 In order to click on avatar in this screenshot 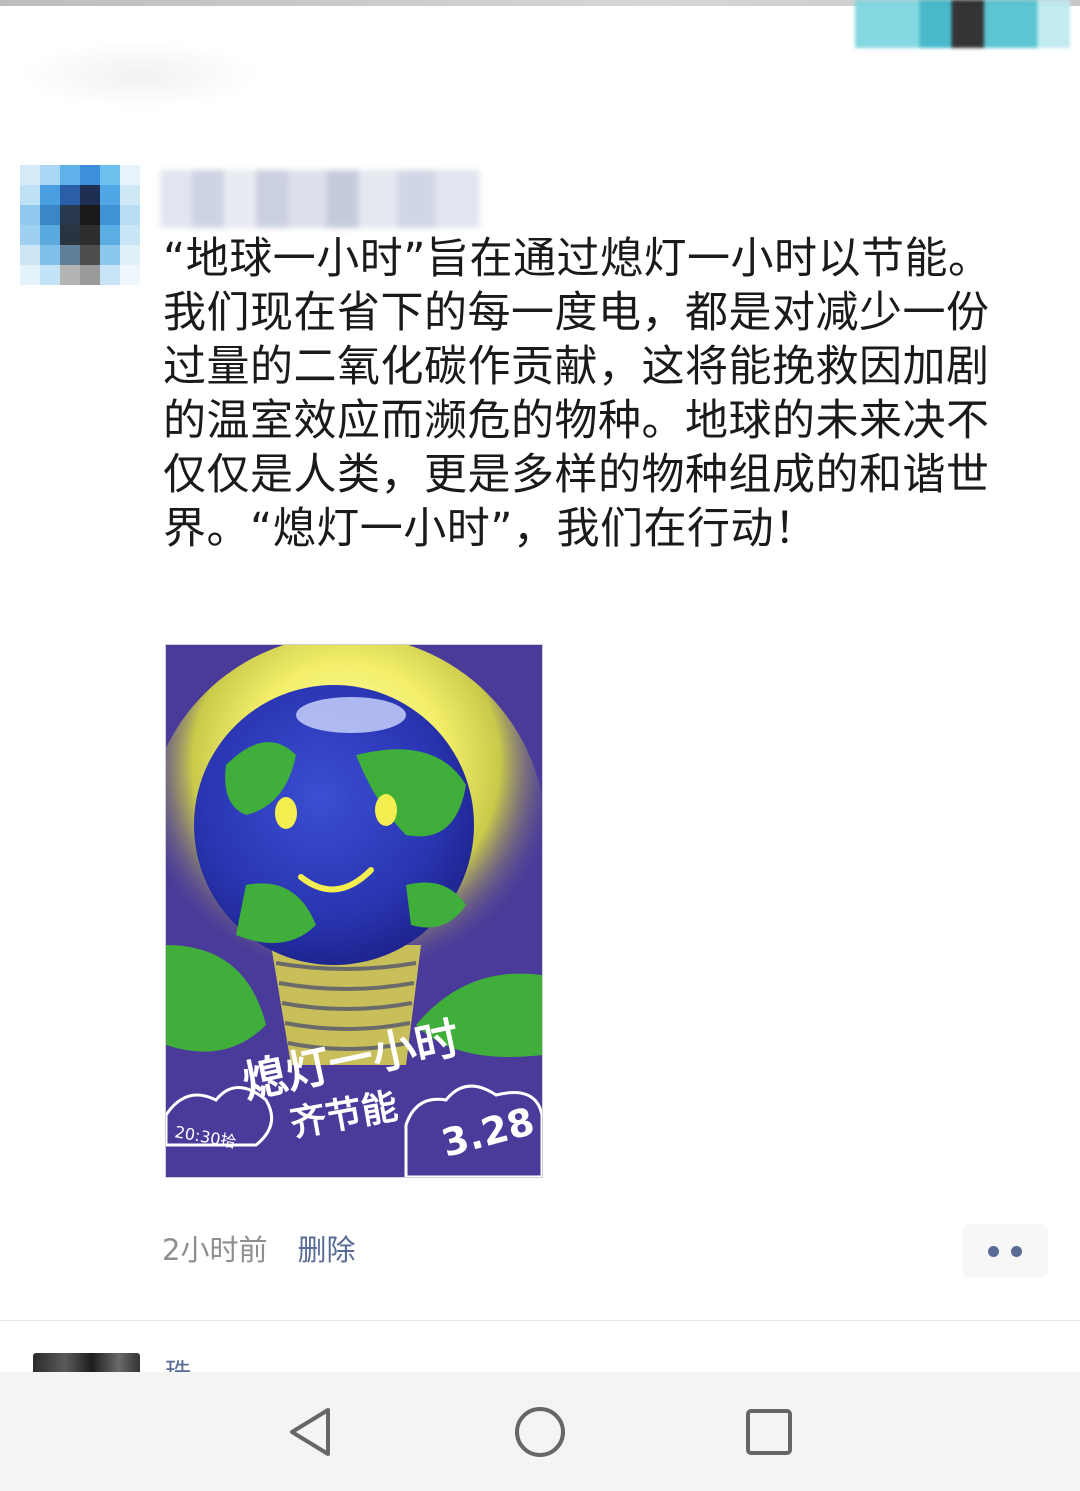, I will do `click(80, 225)`.